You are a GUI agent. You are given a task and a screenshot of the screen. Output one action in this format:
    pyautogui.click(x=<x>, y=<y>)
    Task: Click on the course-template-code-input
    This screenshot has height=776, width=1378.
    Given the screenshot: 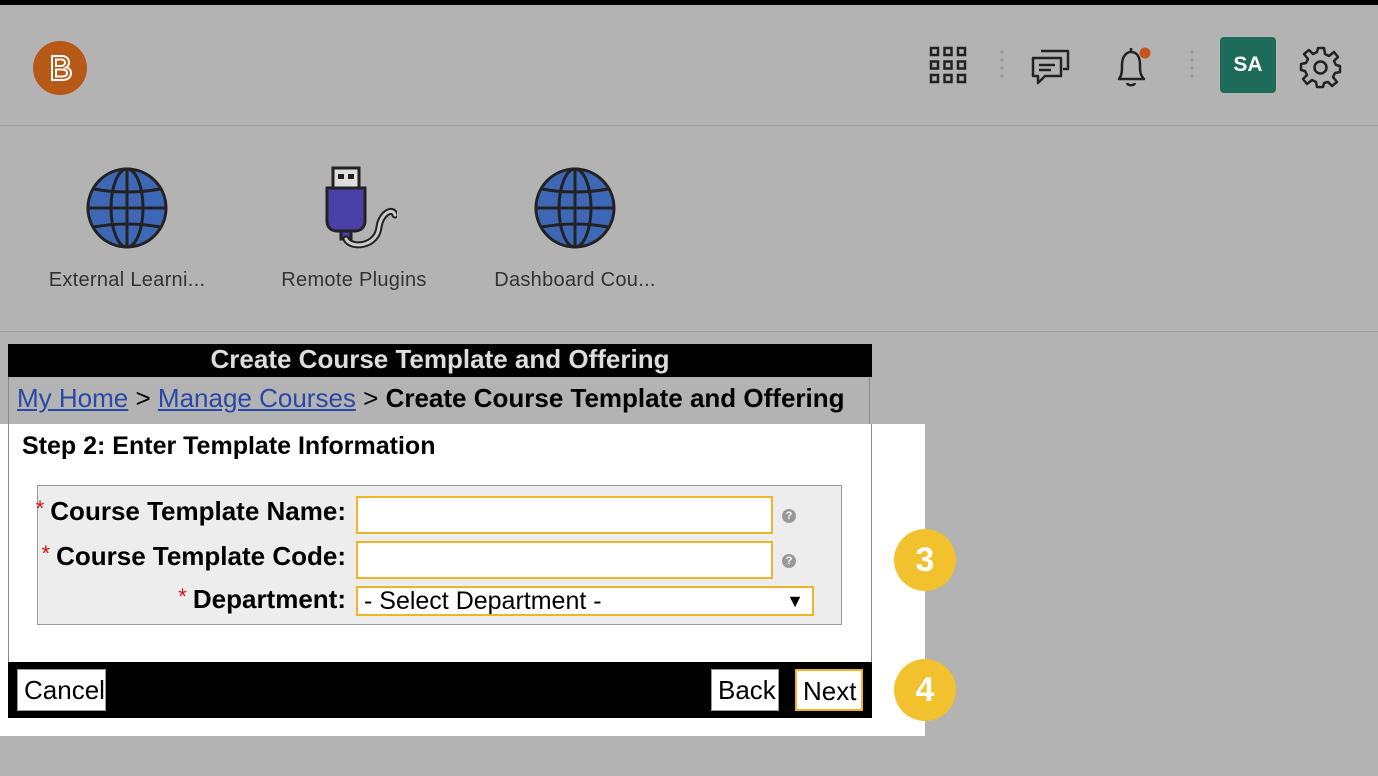 What is the action you would take?
    pyautogui.click(x=564, y=560)
    